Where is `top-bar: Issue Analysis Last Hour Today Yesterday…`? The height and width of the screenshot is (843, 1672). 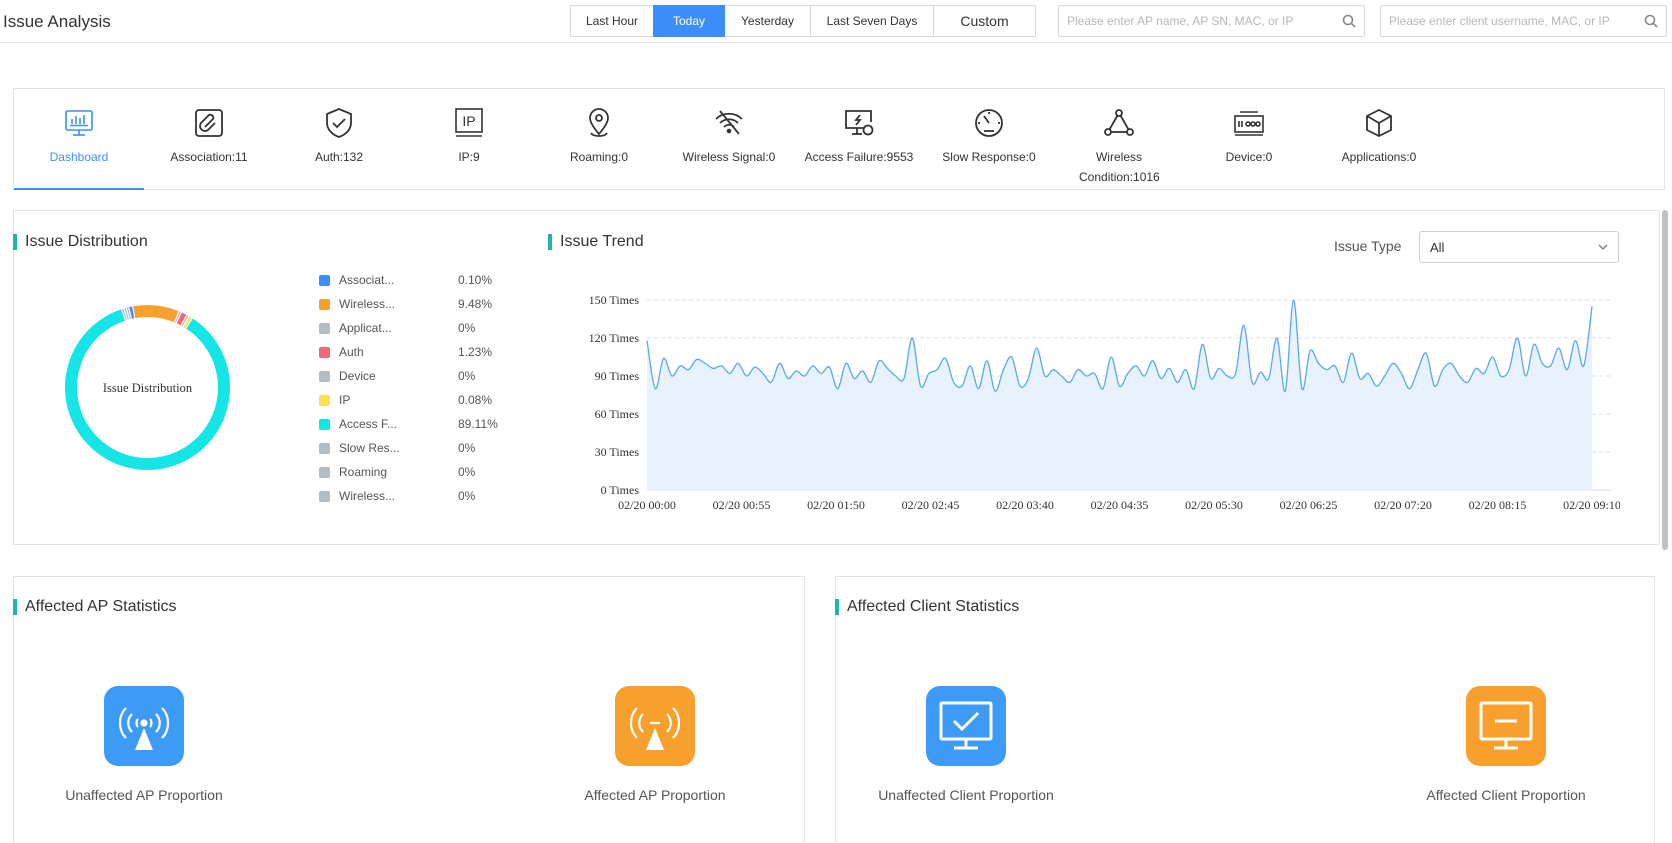
top-bar: Issue Analysis Last Hour Today Yesterday… is located at coordinates (836, 21).